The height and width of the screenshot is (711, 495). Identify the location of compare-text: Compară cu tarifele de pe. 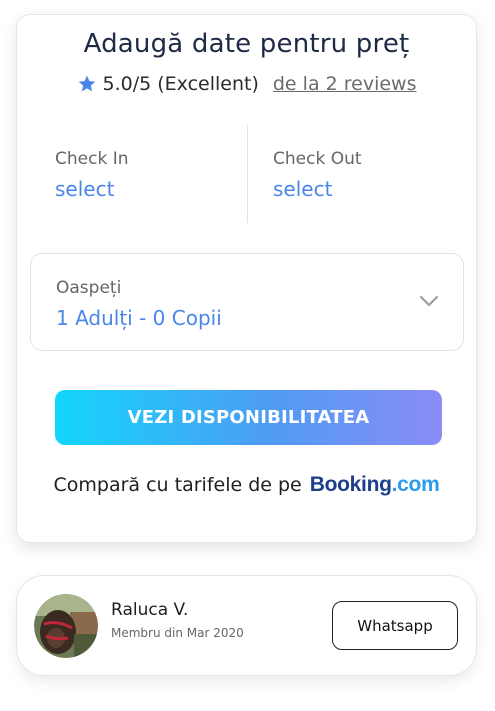
(177, 485).